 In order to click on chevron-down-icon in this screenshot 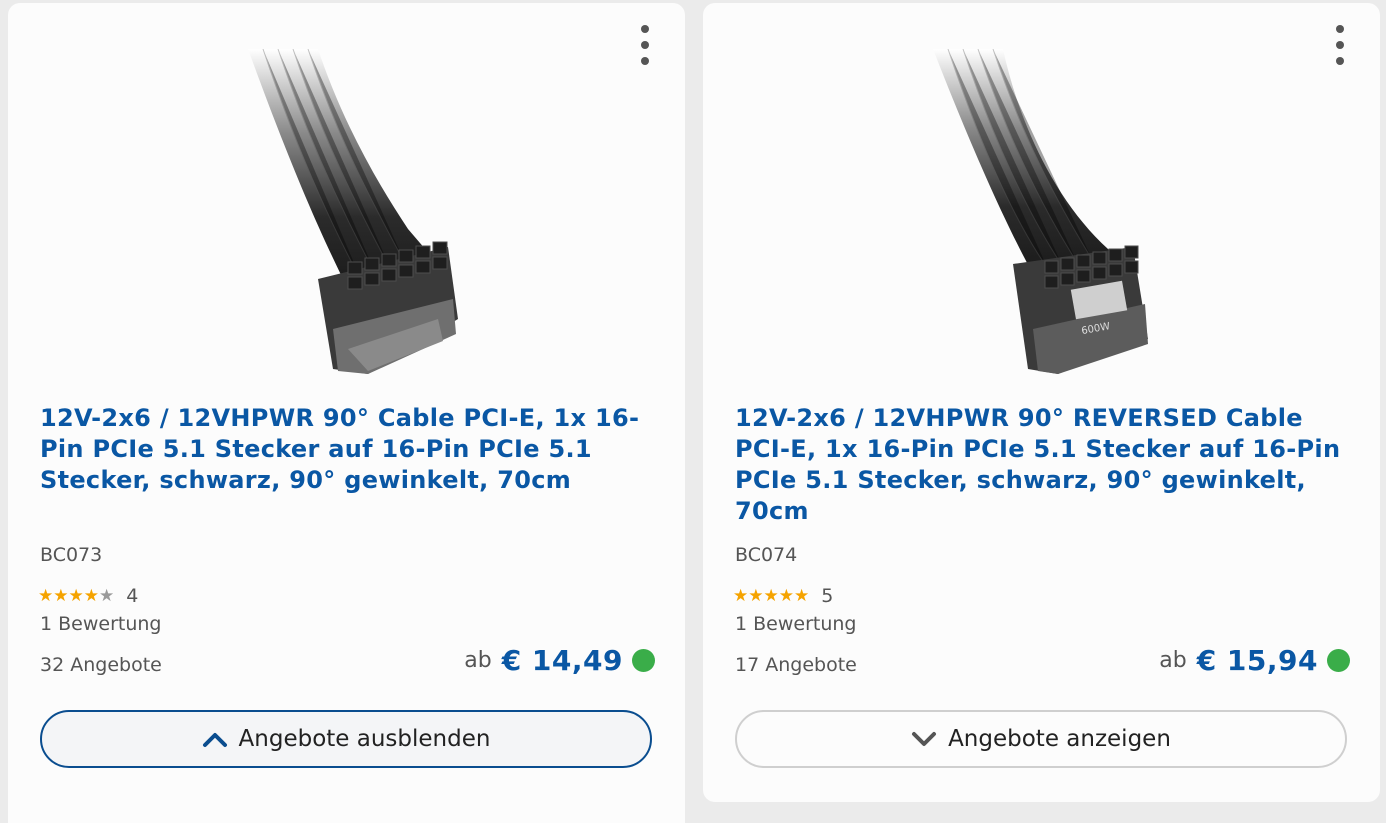, I will do `click(924, 739)`.